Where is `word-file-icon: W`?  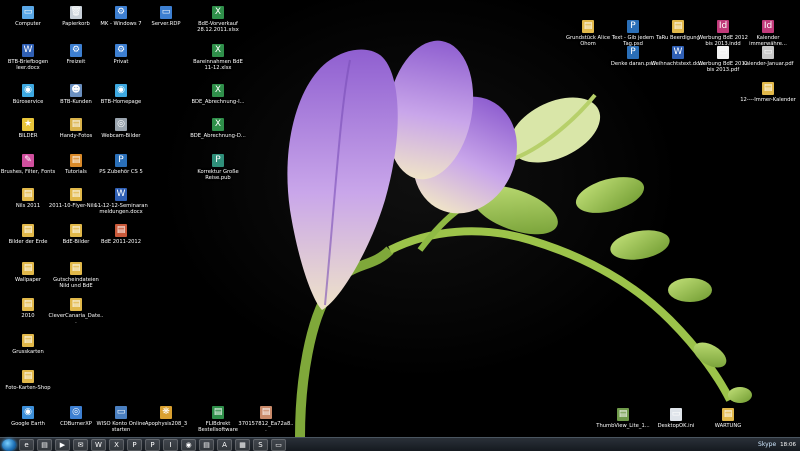
word-file-icon: W is located at coordinates (28, 50).